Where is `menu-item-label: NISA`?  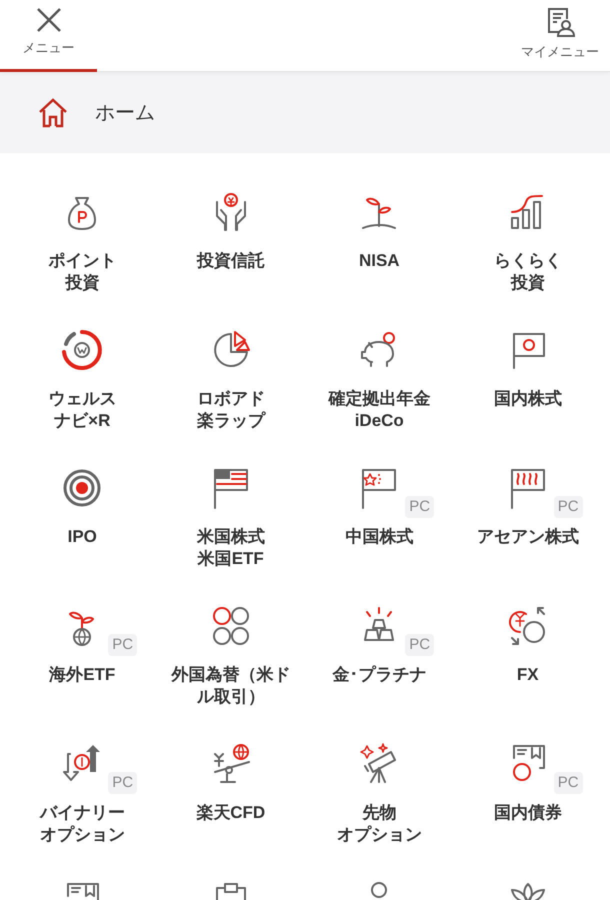
menu-item-label: NISA is located at coordinates (379, 261).